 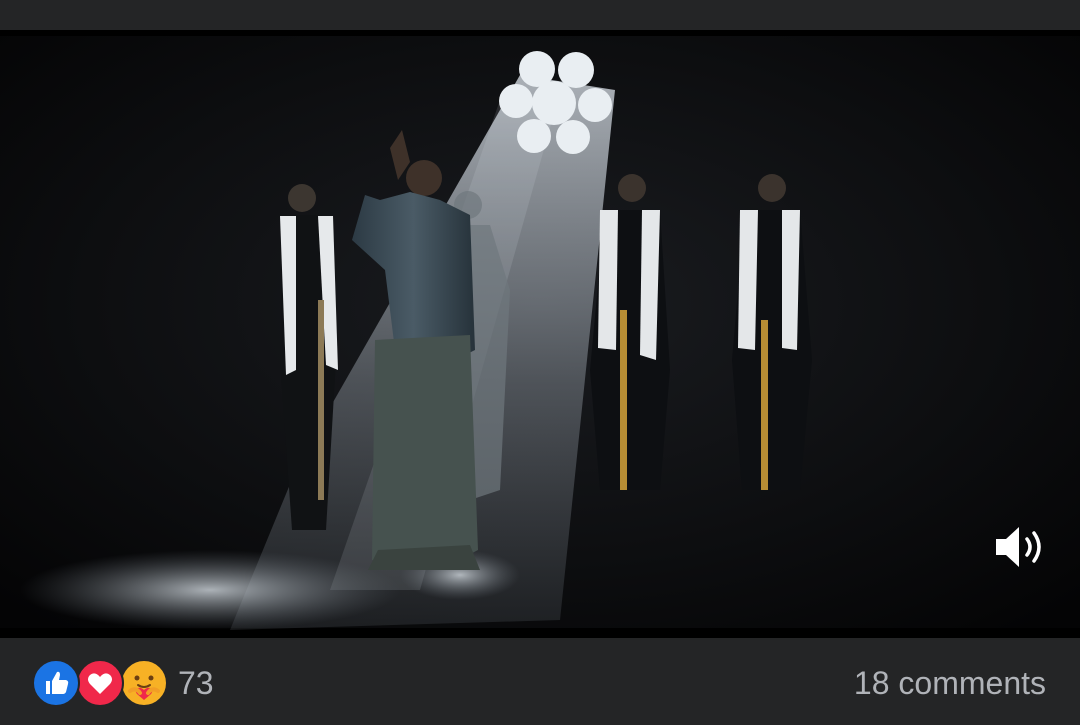 I want to click on heart-icon, so click(x=100, y=683).